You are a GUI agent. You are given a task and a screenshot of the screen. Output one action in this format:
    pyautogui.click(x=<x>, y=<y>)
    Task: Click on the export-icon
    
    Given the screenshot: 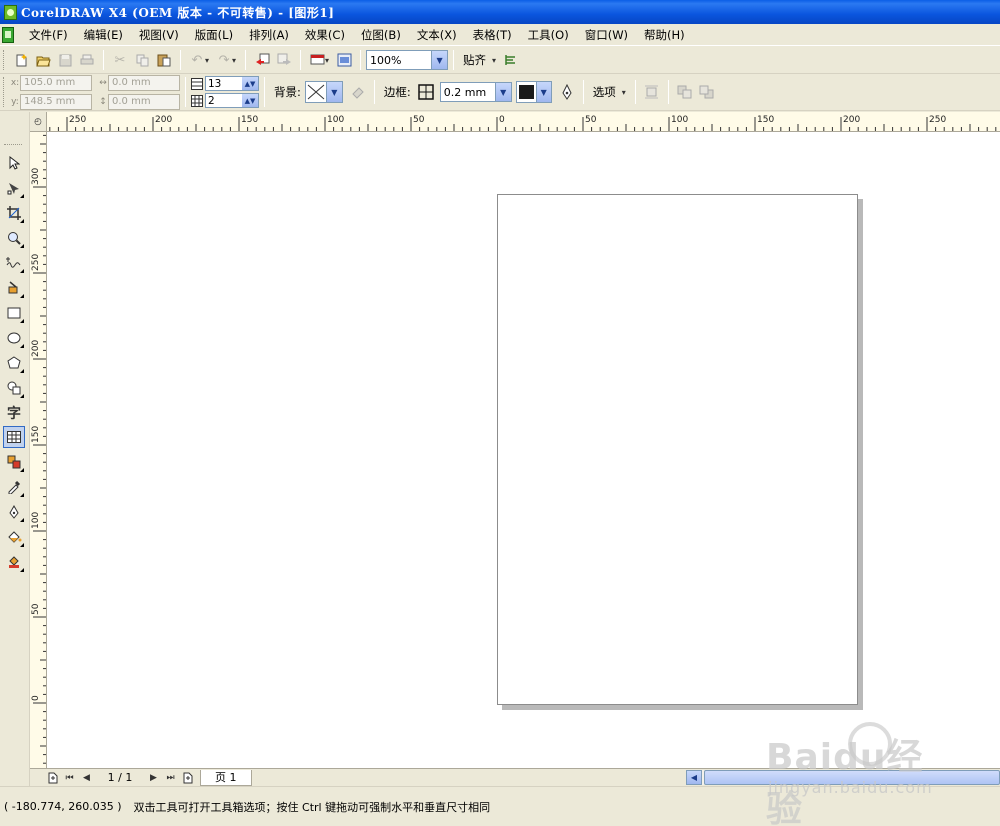 What is the action you would take?
    pyautogui.click(x=284, y=60)
    